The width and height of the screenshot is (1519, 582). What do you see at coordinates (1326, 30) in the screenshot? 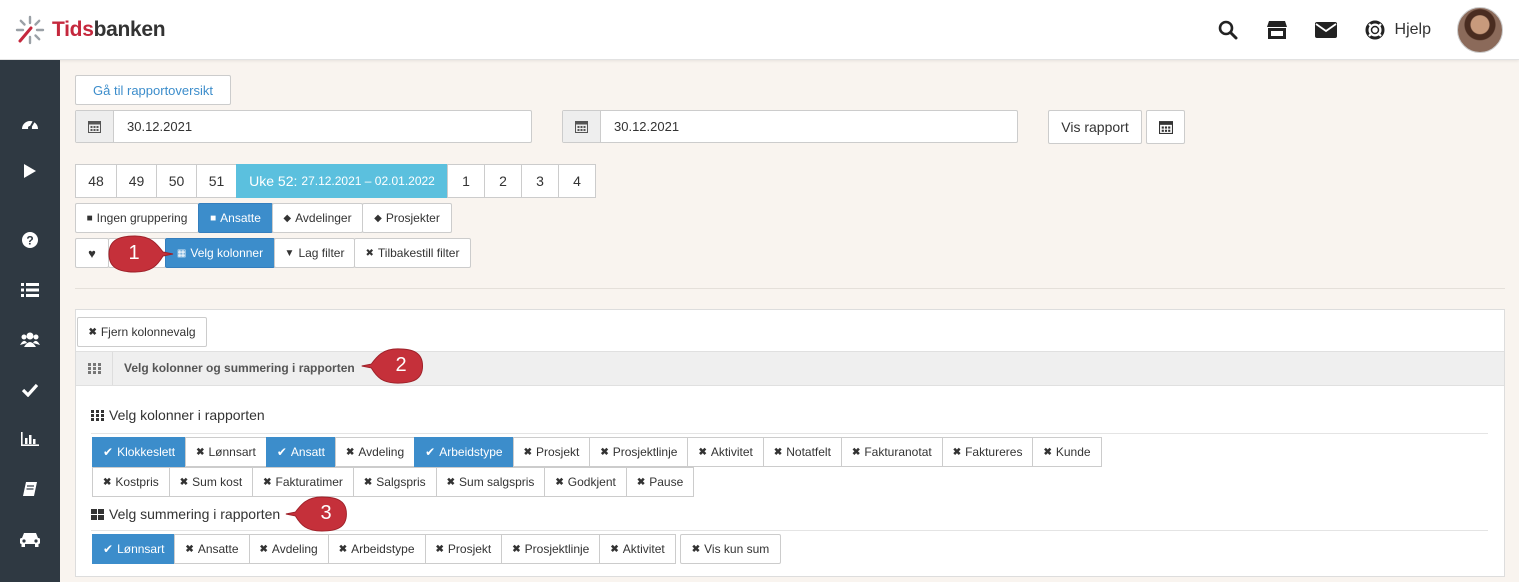
I see `mail-icon` at bounding box center [1326, 30].